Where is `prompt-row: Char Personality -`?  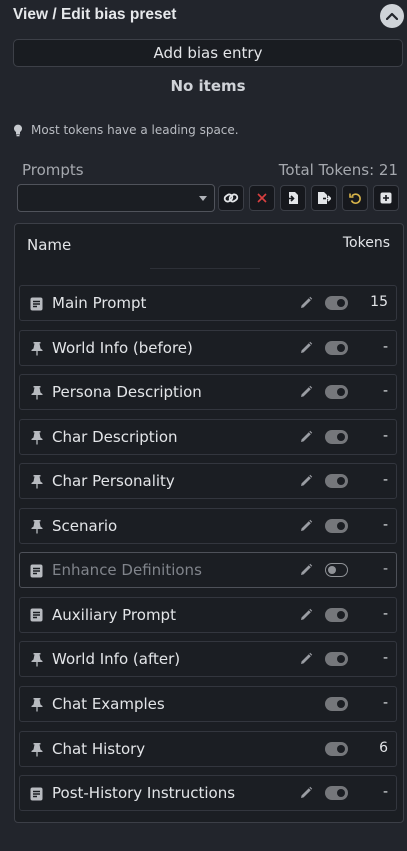
prompt-row: Char Personality - is located at coordinates (208, 481).